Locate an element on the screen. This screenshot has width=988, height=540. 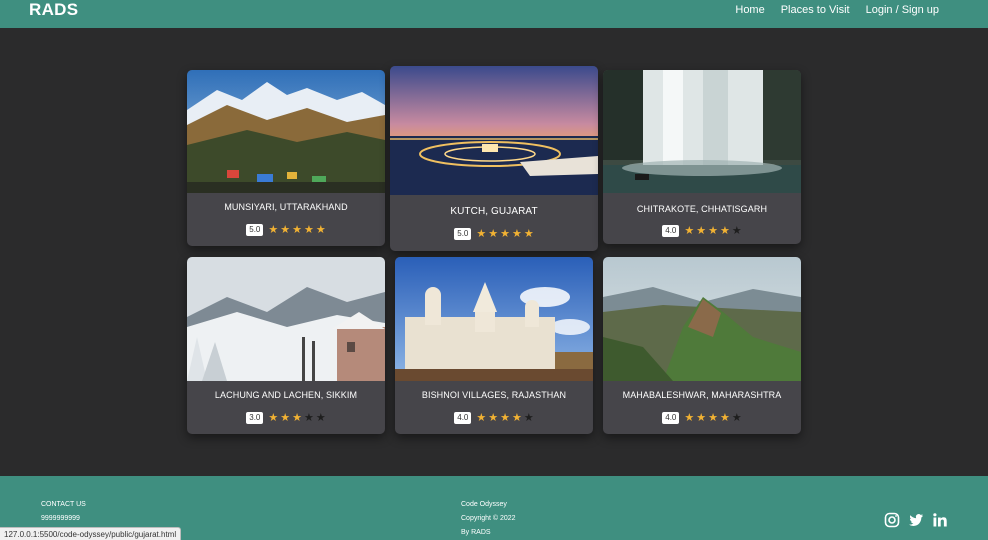
nav-links: Home Places to Visit Login / Sign up is located at coordinates (837, 10).